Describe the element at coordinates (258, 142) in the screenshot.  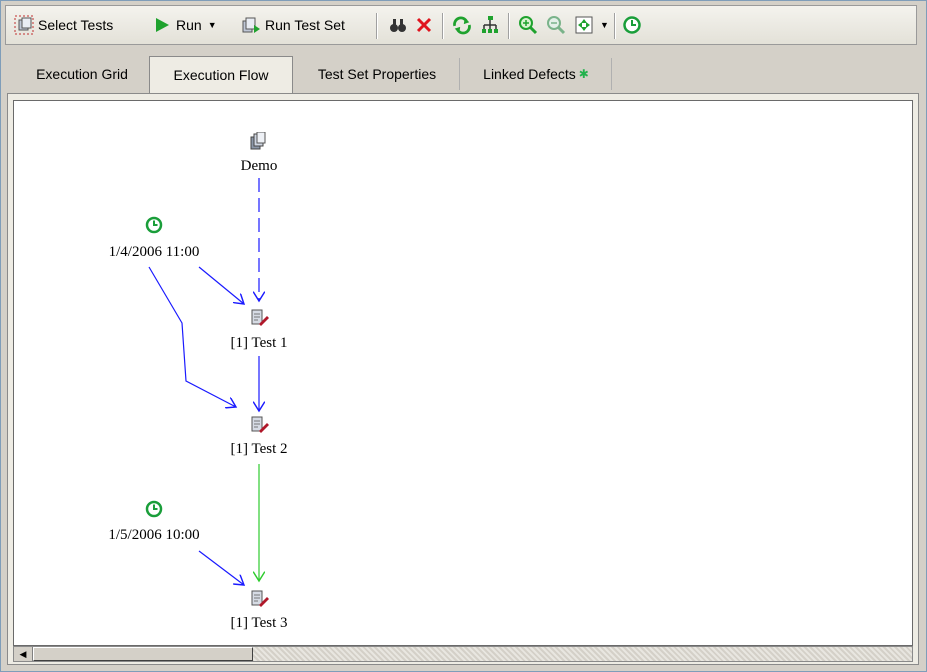
I see `test-set-icon` at that location.